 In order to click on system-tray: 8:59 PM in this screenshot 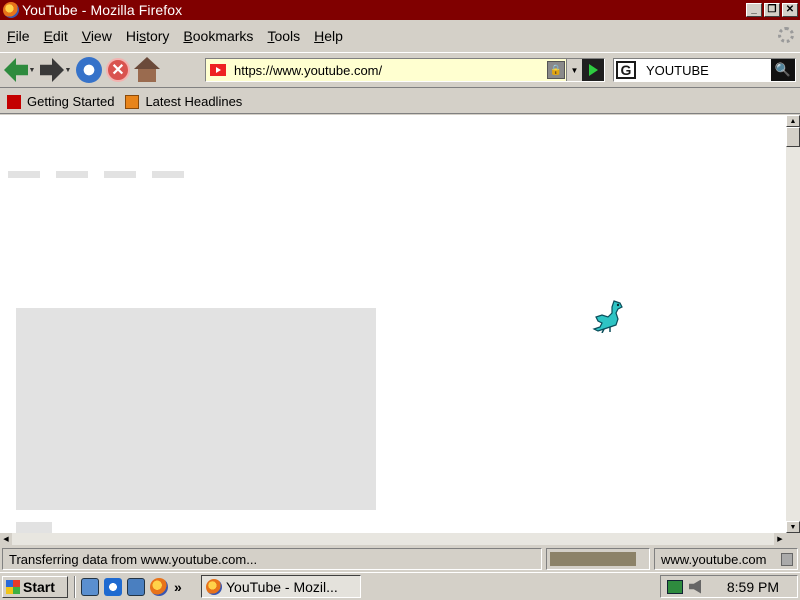, I will do `click(729, 586)`.